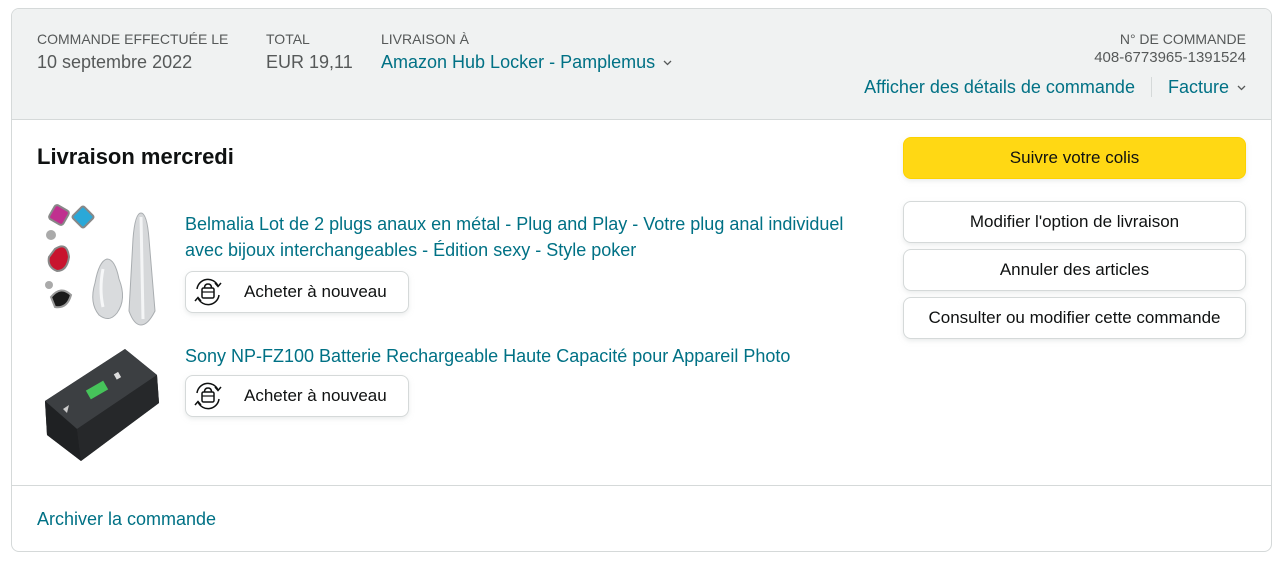 The image size is (1280, 561). Describe the element at coordinates (1074, 270) in the screenshot. I see `cancel-items-button: Annuler des articles` at that location.